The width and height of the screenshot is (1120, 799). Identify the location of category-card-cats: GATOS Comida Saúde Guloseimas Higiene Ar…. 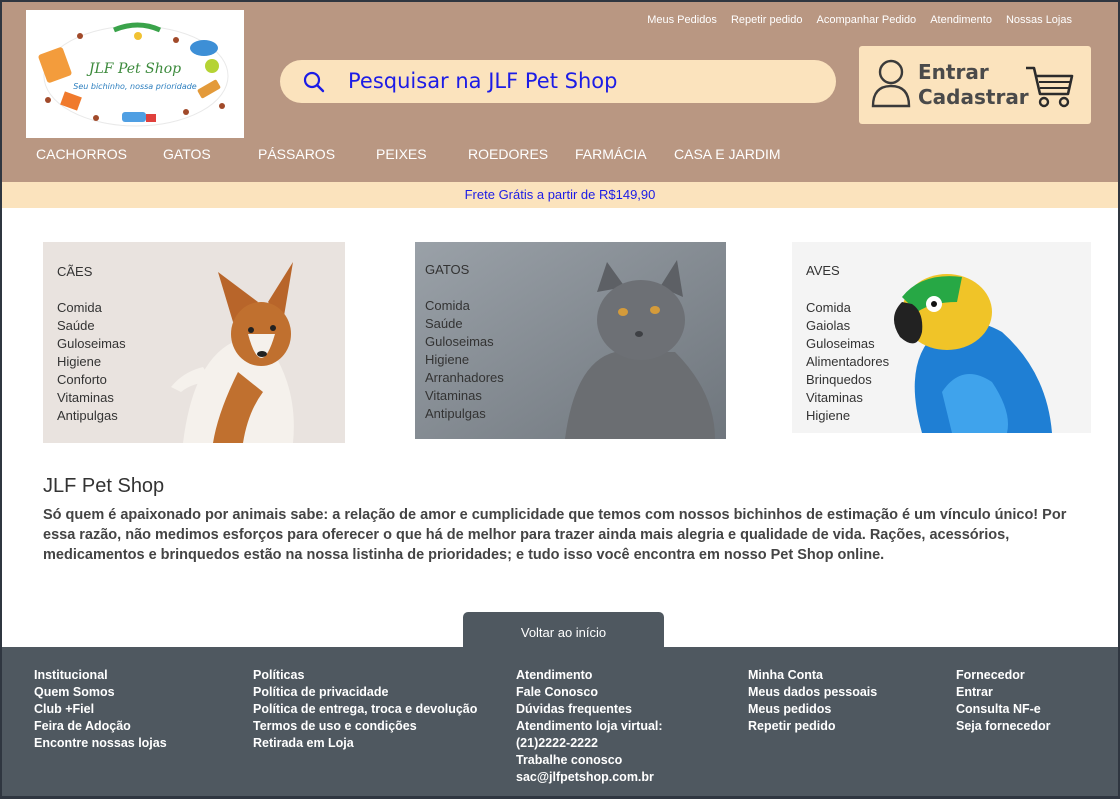
(570, 340).